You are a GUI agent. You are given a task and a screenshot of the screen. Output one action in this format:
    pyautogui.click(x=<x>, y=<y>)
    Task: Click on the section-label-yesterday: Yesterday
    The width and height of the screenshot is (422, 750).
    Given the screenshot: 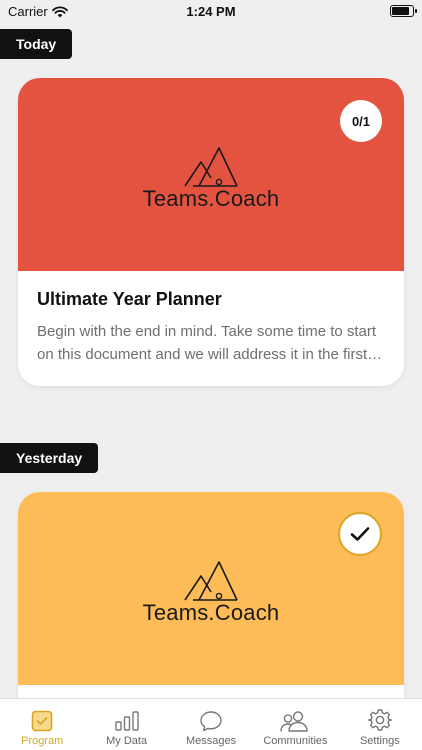 What is the action you would take?
    pyautogui.click(x=49, y=458)
    